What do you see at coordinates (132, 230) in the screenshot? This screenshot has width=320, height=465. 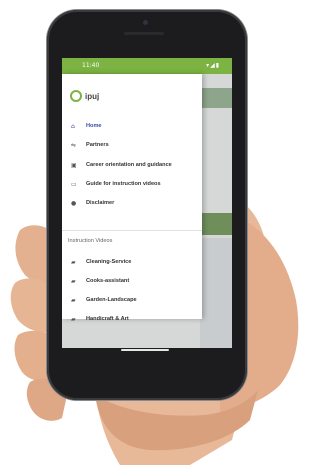 I see `drawer-divider` at bounding box center [132, 230].